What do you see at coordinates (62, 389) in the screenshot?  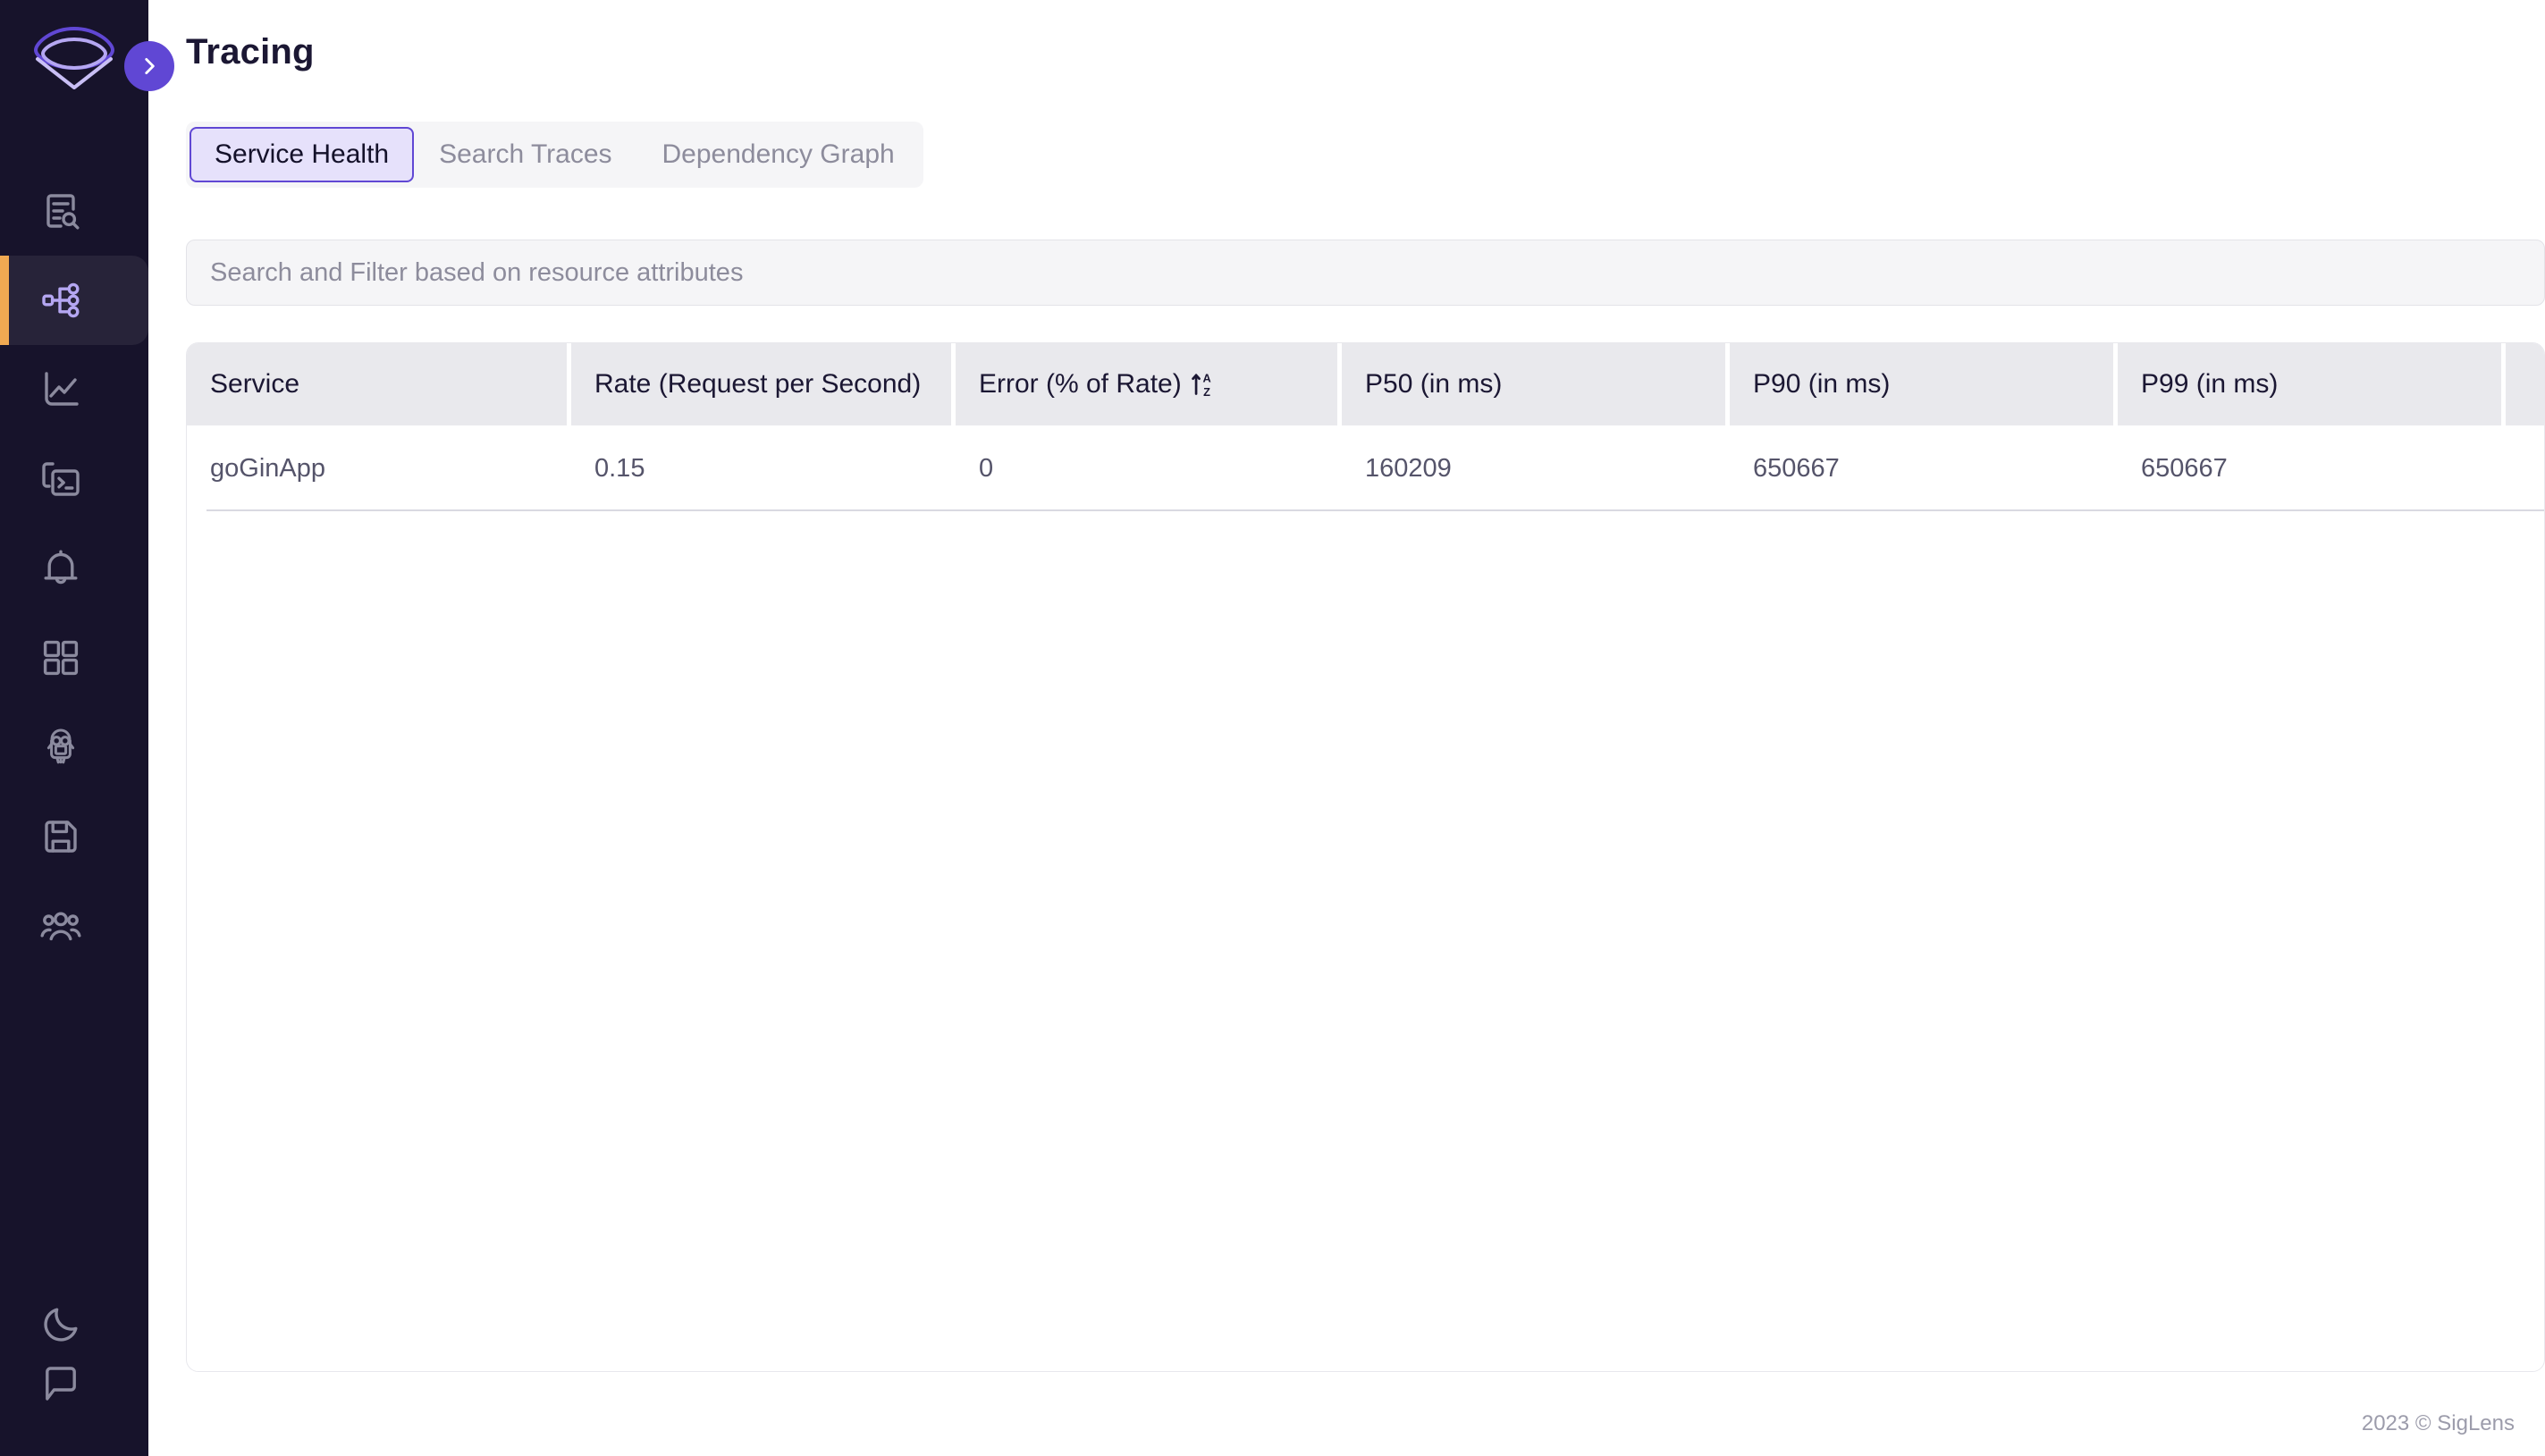 I see `line-chart-icon` at bounding box center [62, 389].